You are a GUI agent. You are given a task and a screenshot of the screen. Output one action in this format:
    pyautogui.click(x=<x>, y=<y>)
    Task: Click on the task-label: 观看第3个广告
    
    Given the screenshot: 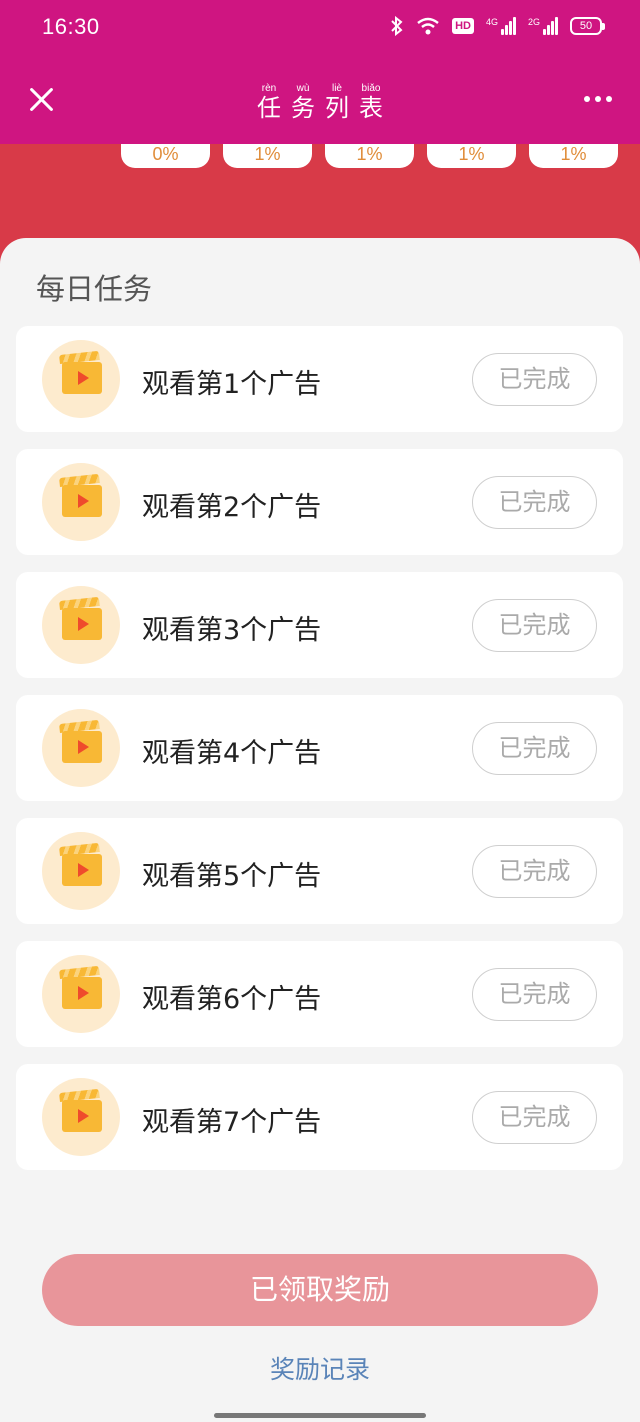 What is the action you would take?
    pyautogui.click(x=232, y=630)
    